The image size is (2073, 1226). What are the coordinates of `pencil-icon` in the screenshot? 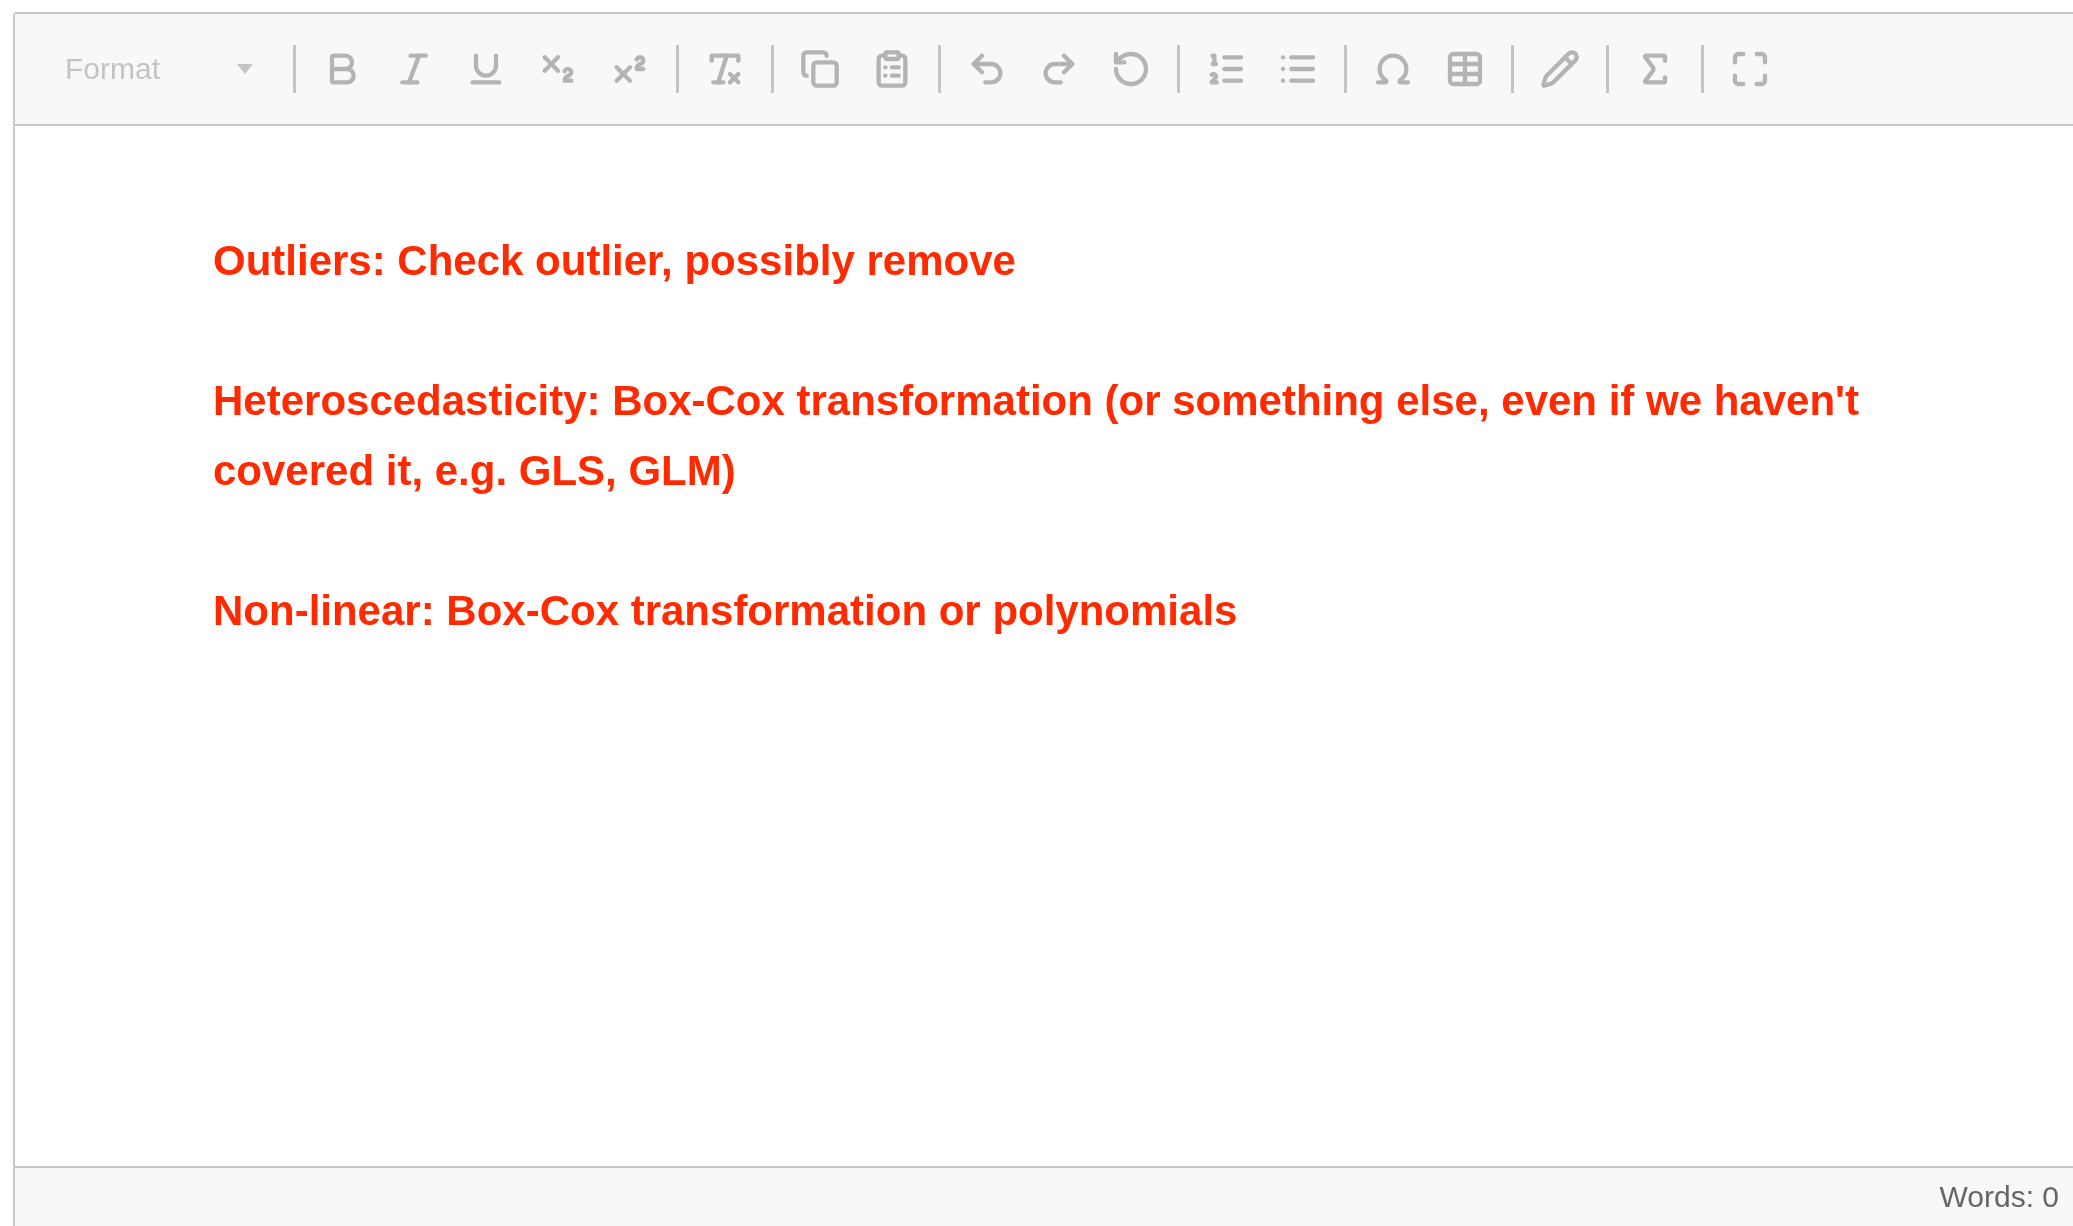 It's located at (1560, 69).